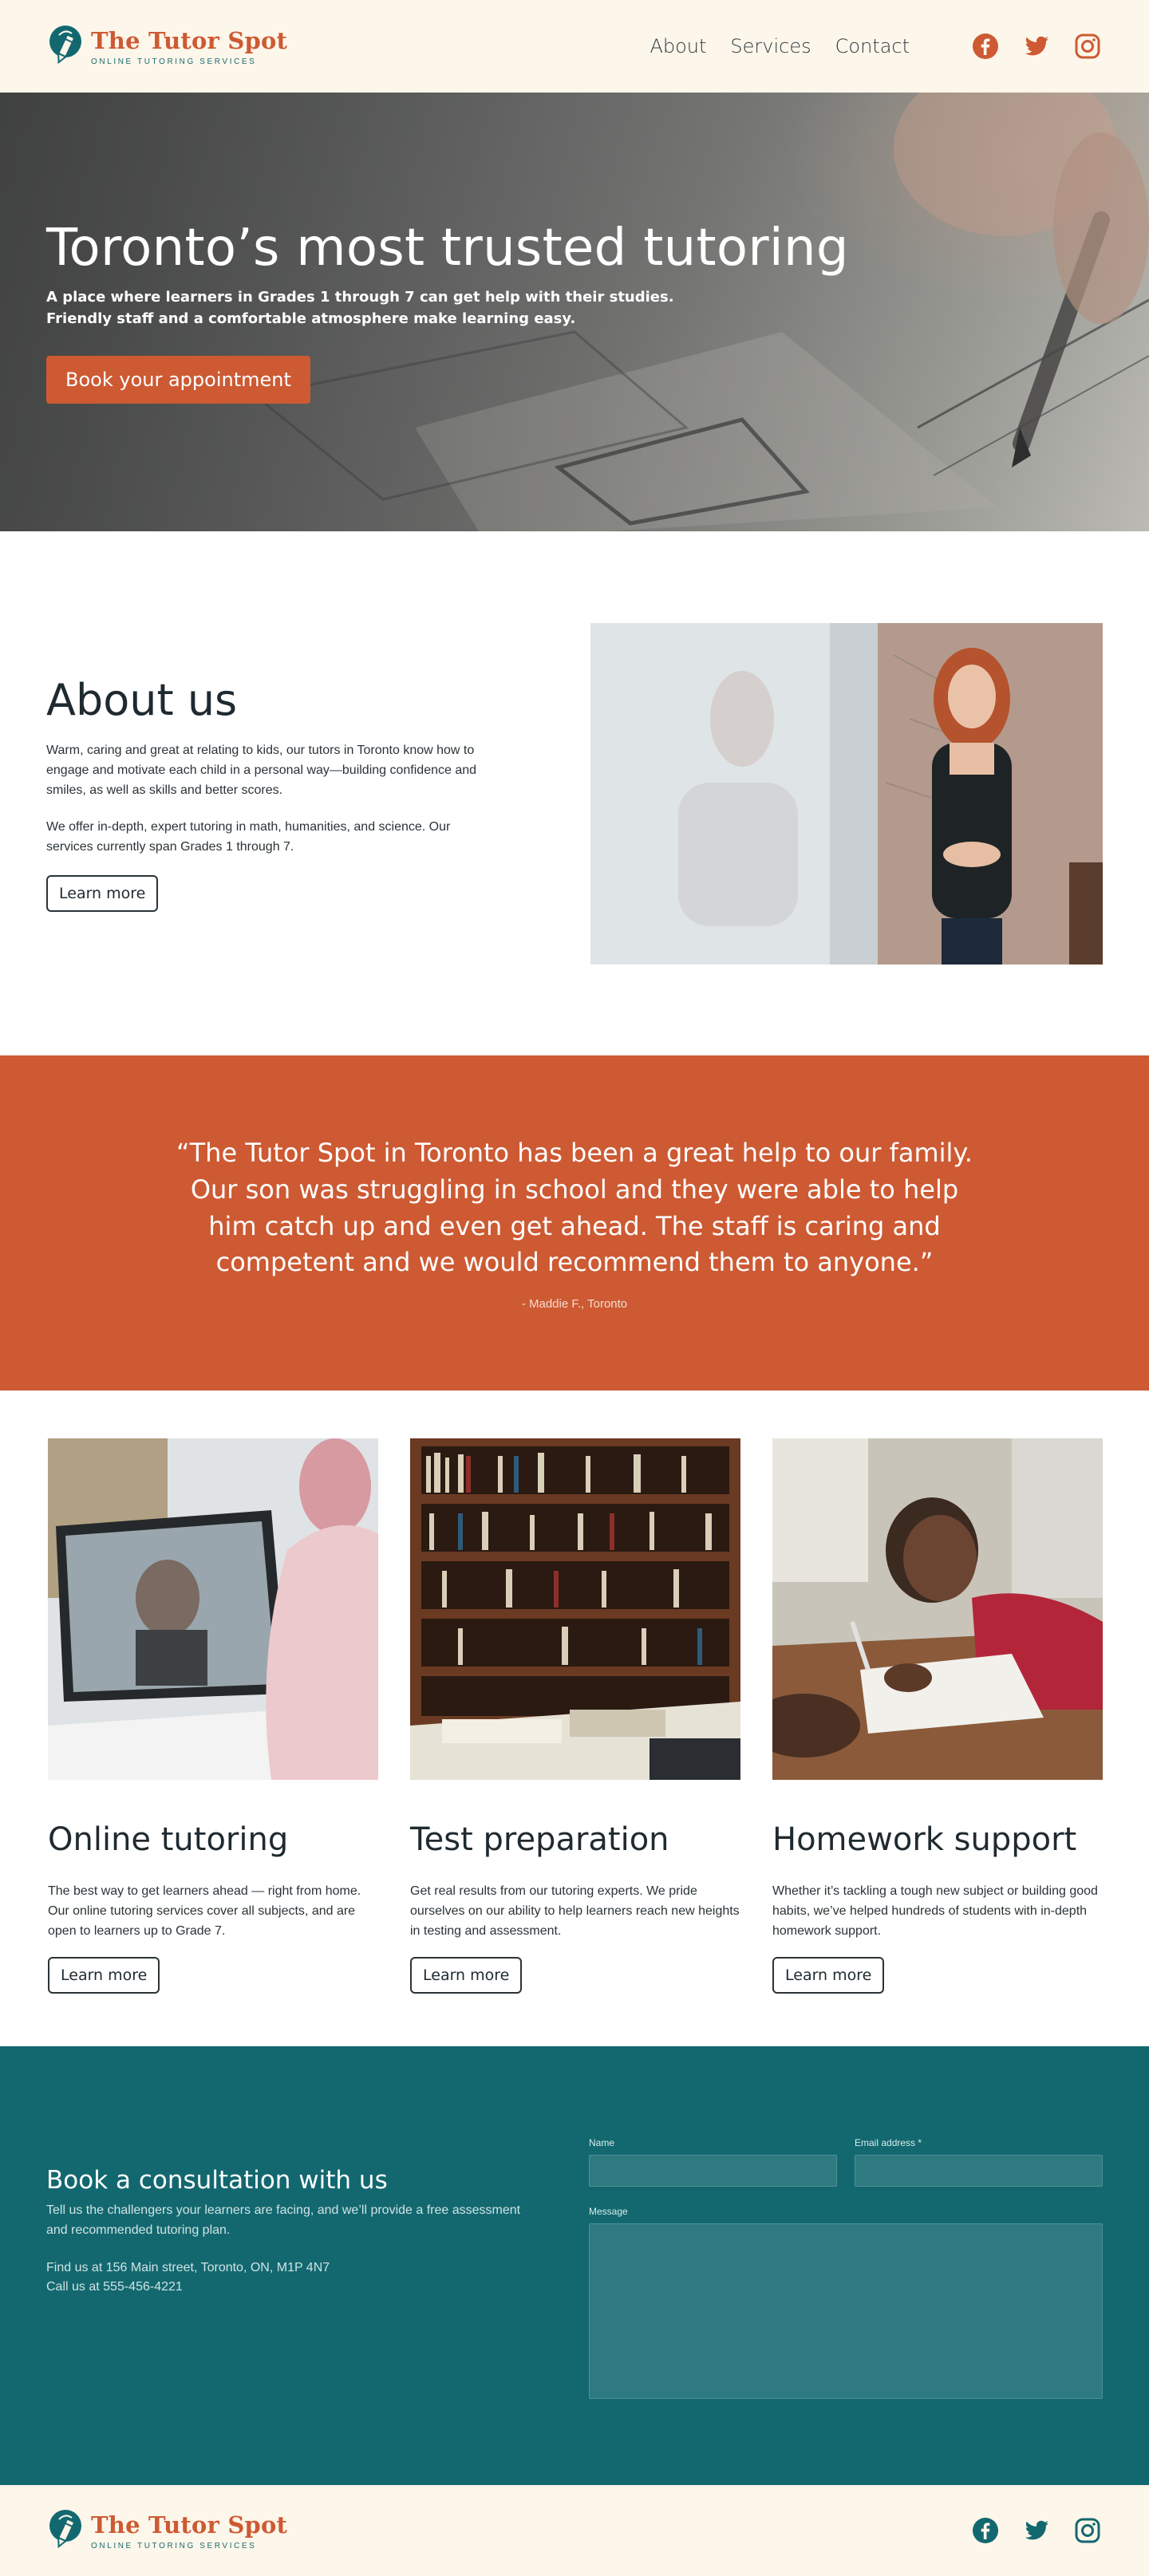 This screenshot has height=2576, width=1149. Describe the element at coordinates (213, 1609) in the screenshot. I see `online-tutoring-image` at that location.